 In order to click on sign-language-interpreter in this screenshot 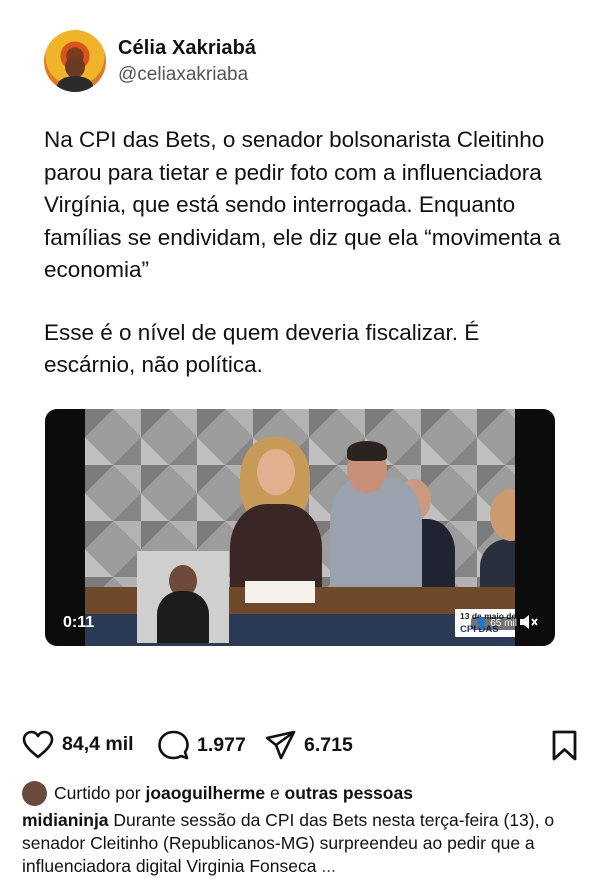, I will do `click(183, 597)`.